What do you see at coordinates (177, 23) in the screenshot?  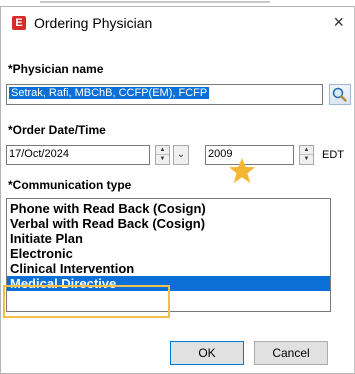 I see `title-bar: E Ordering Physician ×` at bounding box center [177, 23].